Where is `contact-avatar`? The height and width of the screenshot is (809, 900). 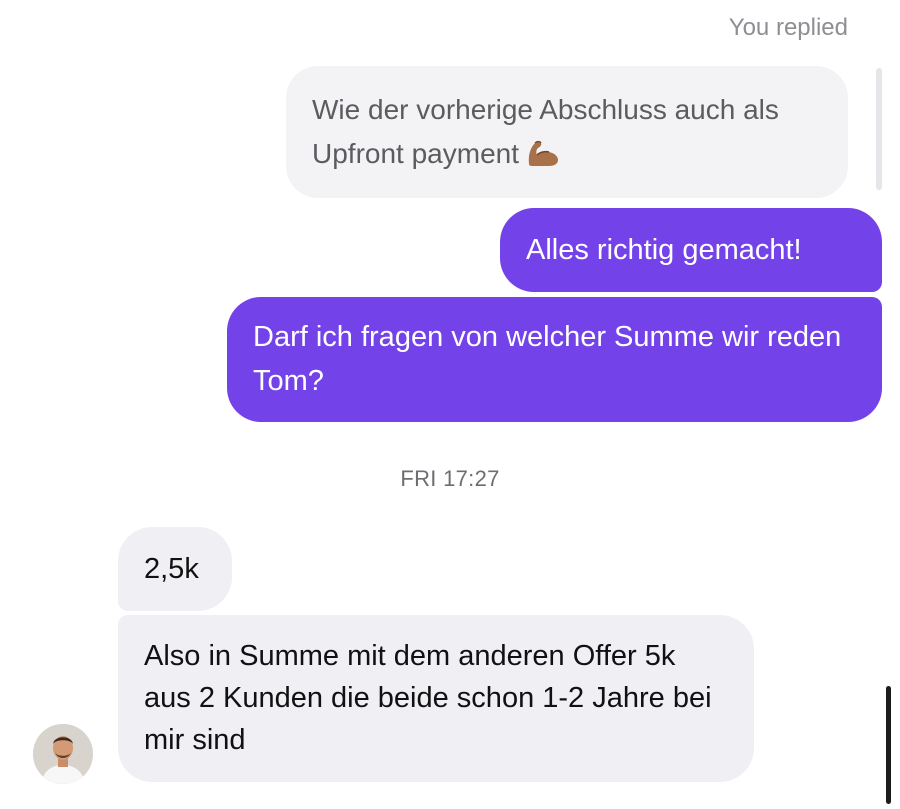
contact-avatar is located at coordinates (63, 754).